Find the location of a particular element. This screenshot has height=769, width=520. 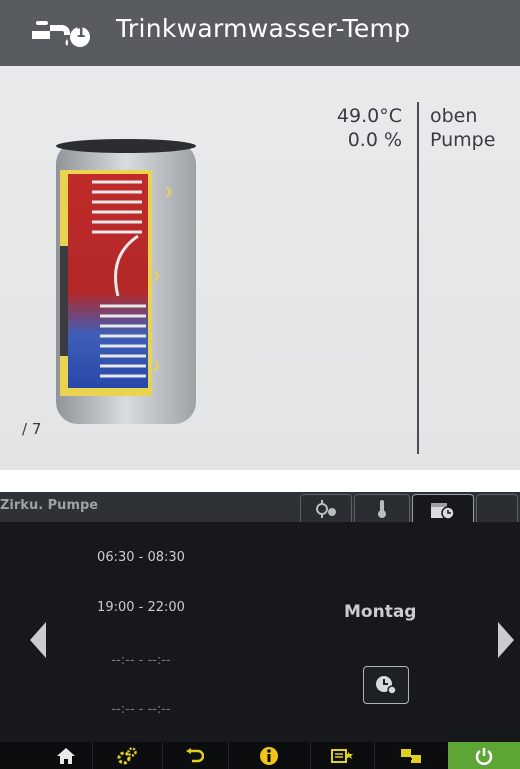

water-tank-illustration is located at coordinates (126, 281).